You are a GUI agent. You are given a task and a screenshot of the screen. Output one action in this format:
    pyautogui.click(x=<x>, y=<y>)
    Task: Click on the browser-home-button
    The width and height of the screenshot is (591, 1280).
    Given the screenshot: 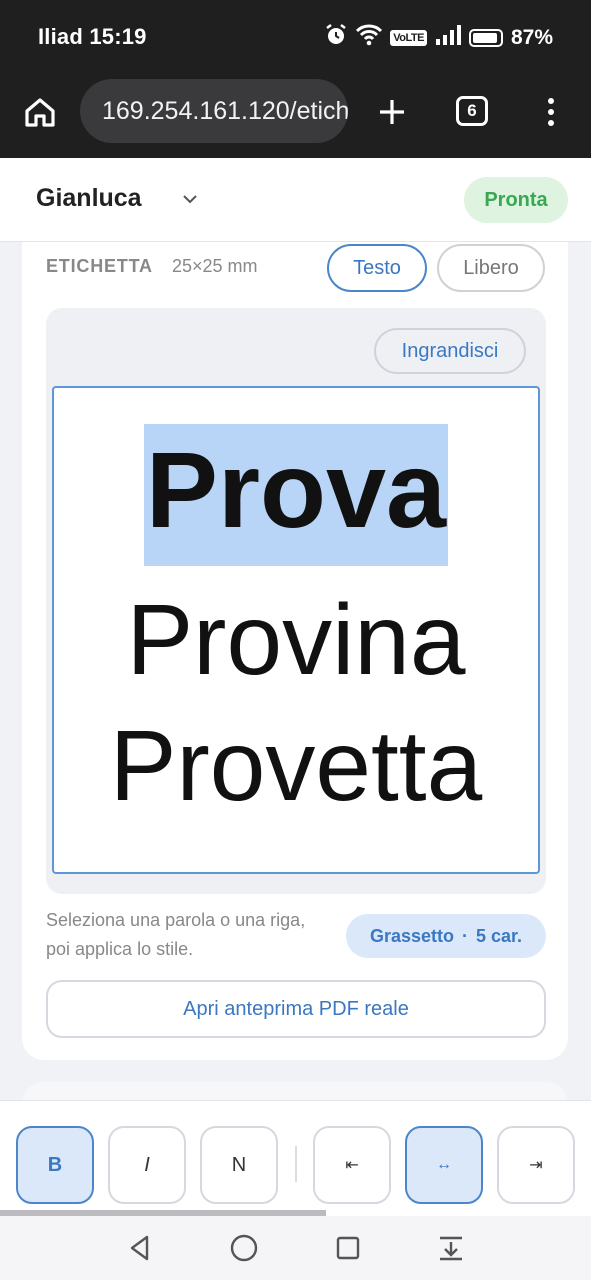 What is the action you would take?
    pyautogui.click(x=40, y=112)
    